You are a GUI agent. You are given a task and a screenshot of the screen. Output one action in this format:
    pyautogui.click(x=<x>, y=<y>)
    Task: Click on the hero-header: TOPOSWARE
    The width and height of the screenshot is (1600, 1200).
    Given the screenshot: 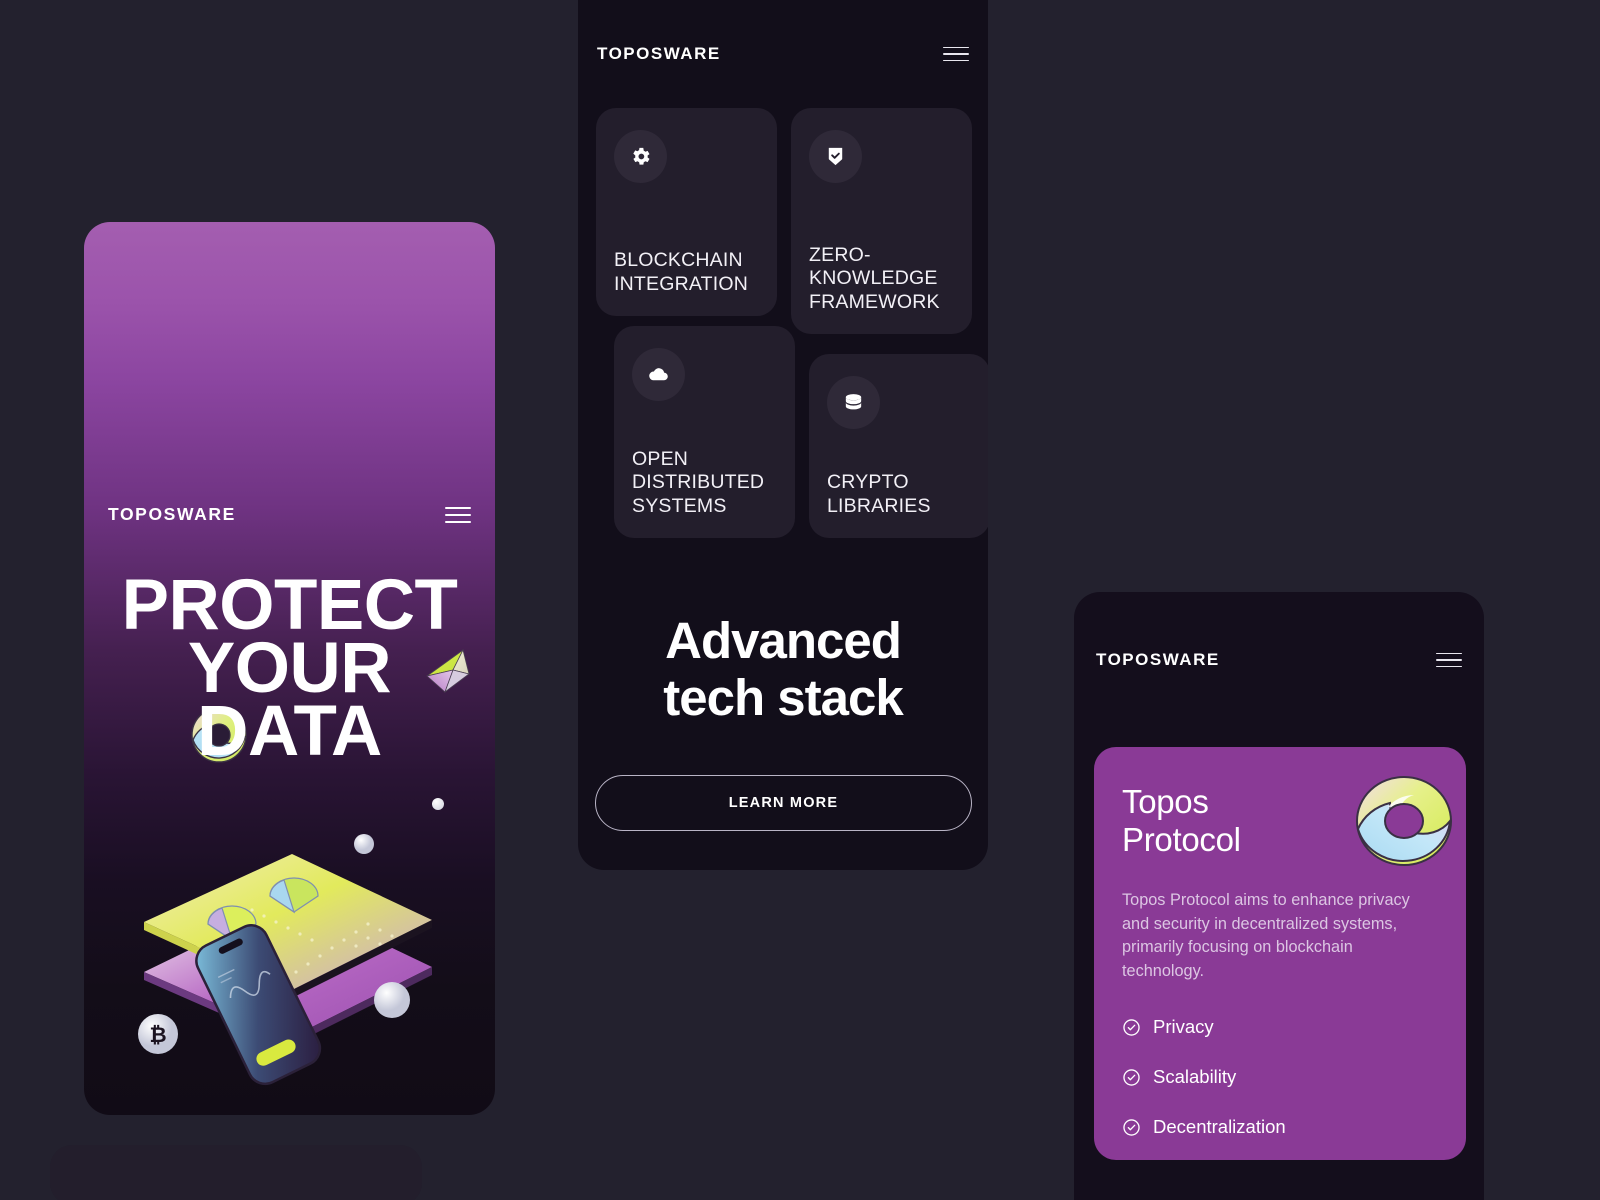 What is the action you would take?
    pyautogui.click(x=289, y=514)
    